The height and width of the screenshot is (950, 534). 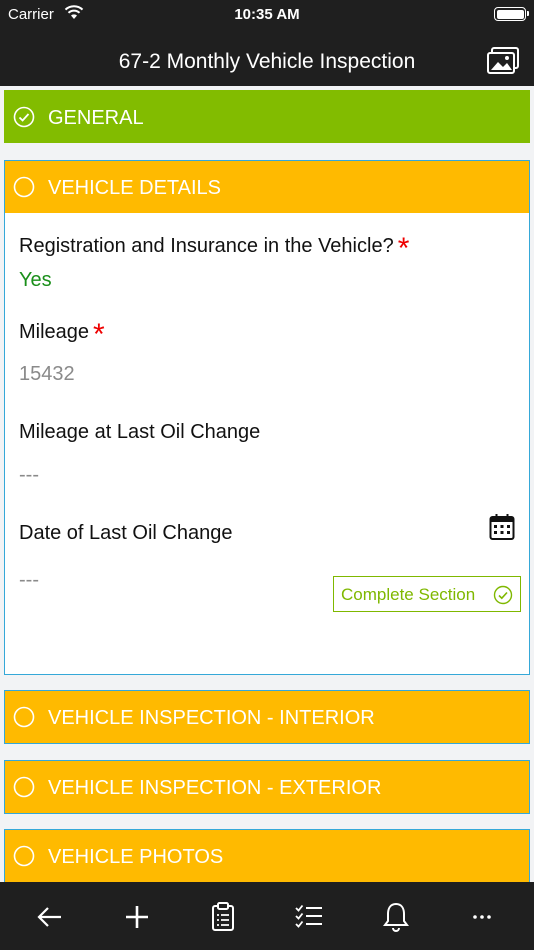 I want to click on section-photos-header: VEHICLE PHOTOS, so click(x=267, y=856).